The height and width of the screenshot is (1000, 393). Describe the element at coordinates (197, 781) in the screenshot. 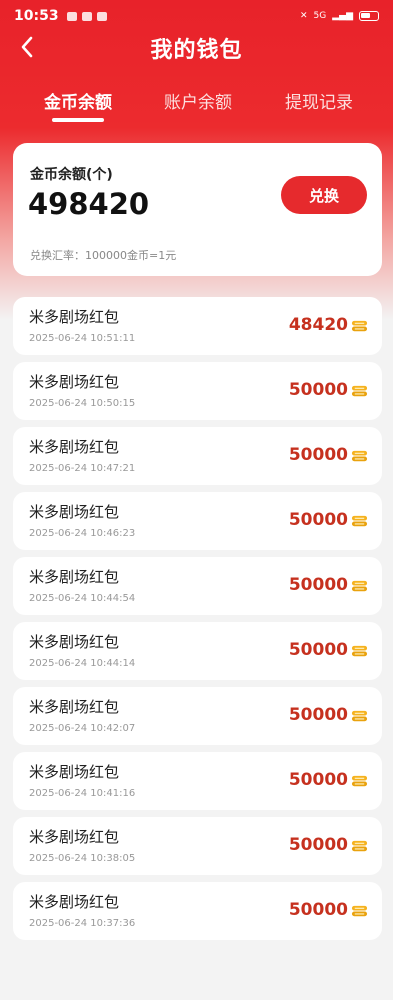

I see `list-item: 米多剧场红包 2025-06-24 10:41:16 50000` at that location.